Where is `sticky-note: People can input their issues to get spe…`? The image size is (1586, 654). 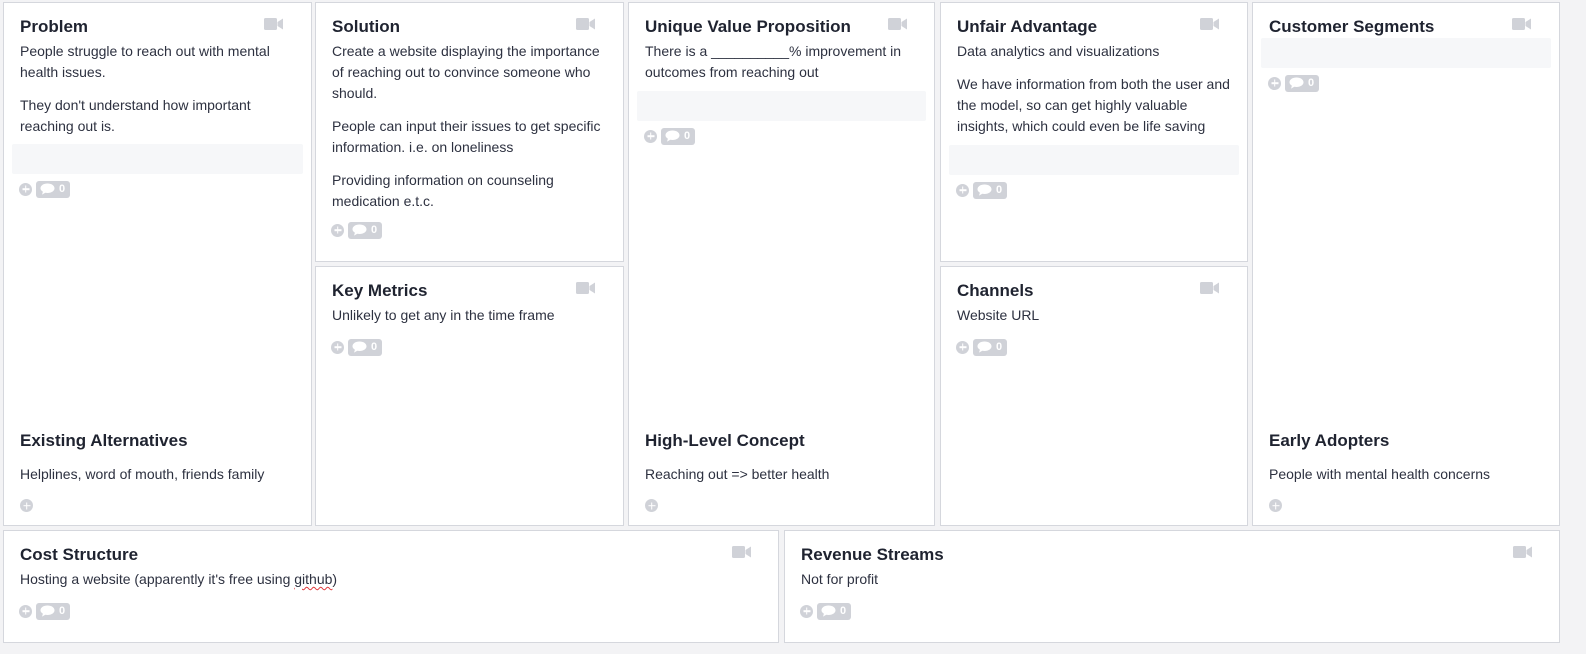
sticky-note: People can input their issues to get spe… is located at coordinates (469, 137).